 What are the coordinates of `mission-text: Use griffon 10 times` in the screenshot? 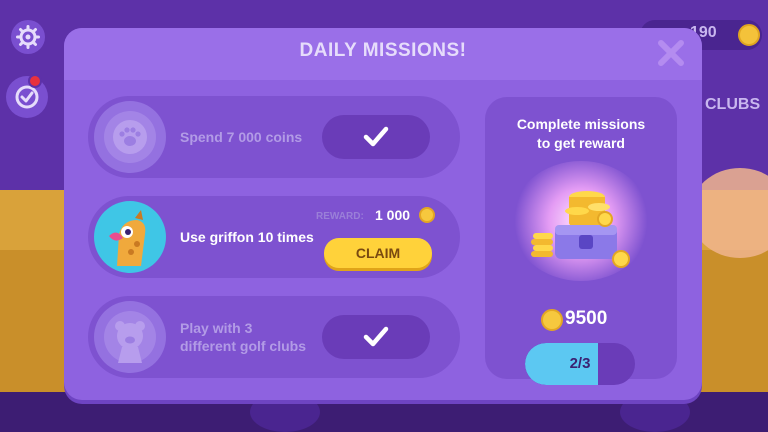 It's located at (247, 237).